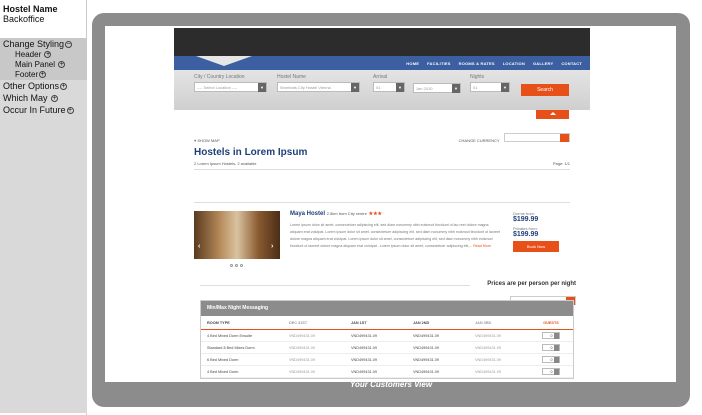 The width and height of the screenshot is (702, 415). What do you see at coordinates (219, 77) in the screenshot?
I see `city-label: City / Country Location` at bounding box center [219, 77].